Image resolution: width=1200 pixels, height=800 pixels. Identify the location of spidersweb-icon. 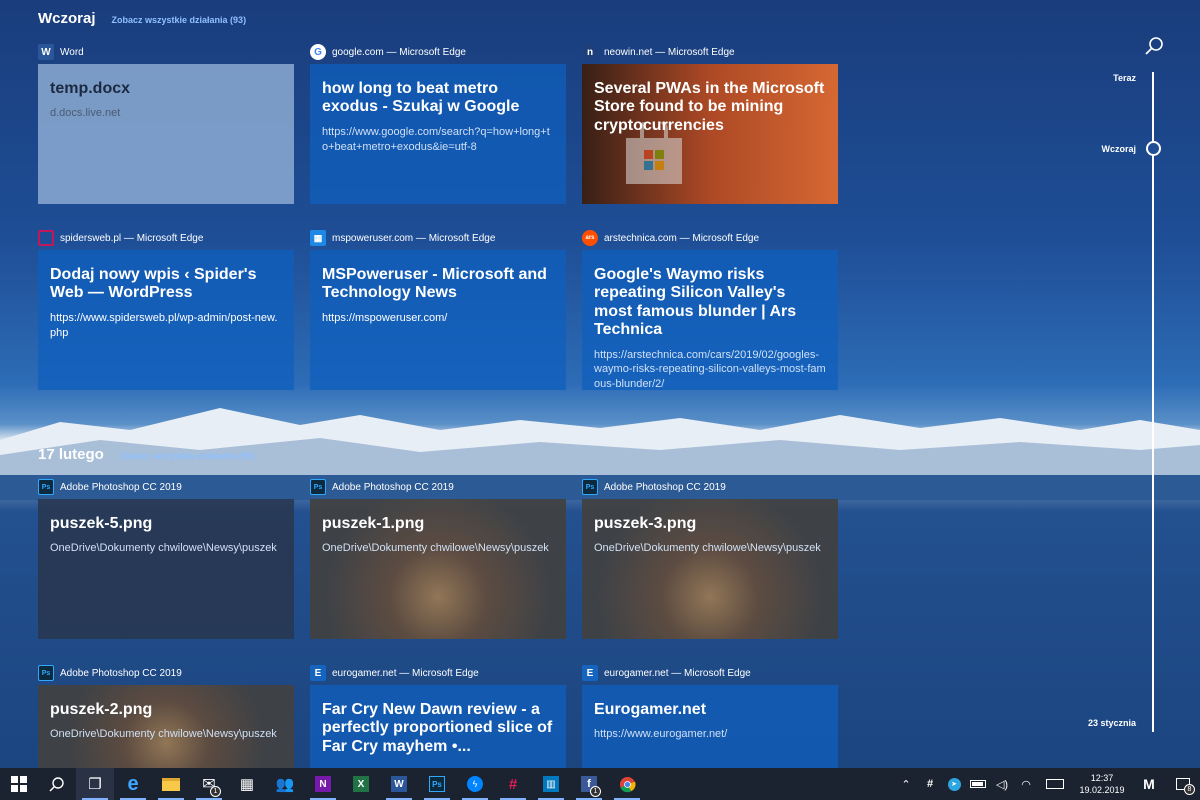
(46, 238).